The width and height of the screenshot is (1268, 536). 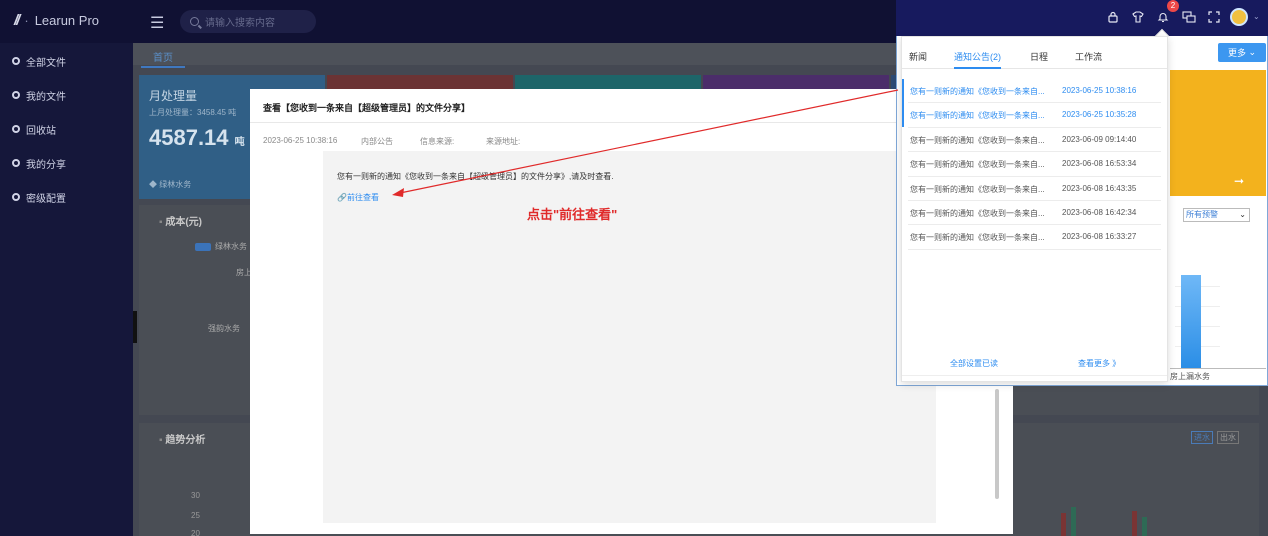 What do you see at coordinates (1189, 18) in the screenshot?
I see `message-icon` at bounding box center [1189, 18].